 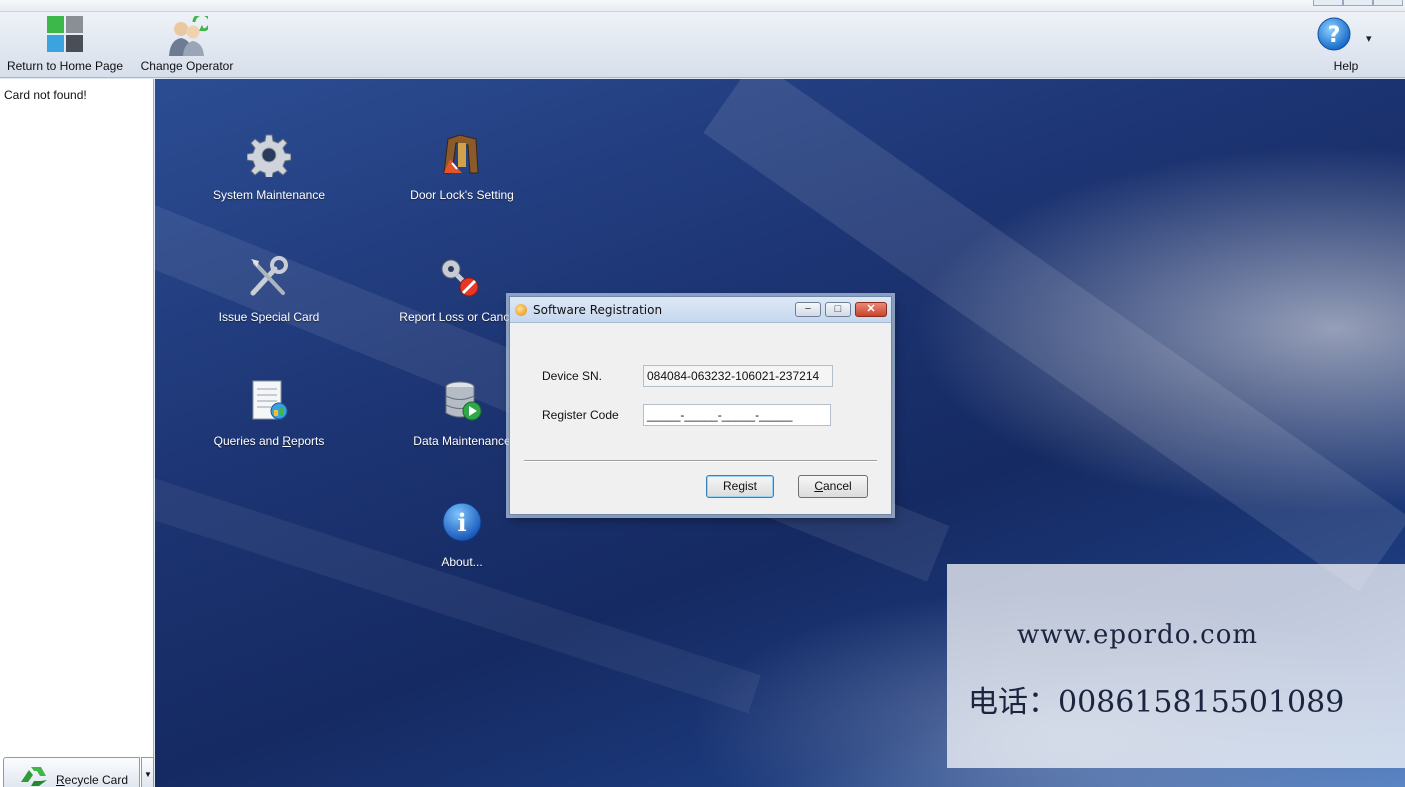 I want to click on minimize-icon: −, so click(x=808, y=309).